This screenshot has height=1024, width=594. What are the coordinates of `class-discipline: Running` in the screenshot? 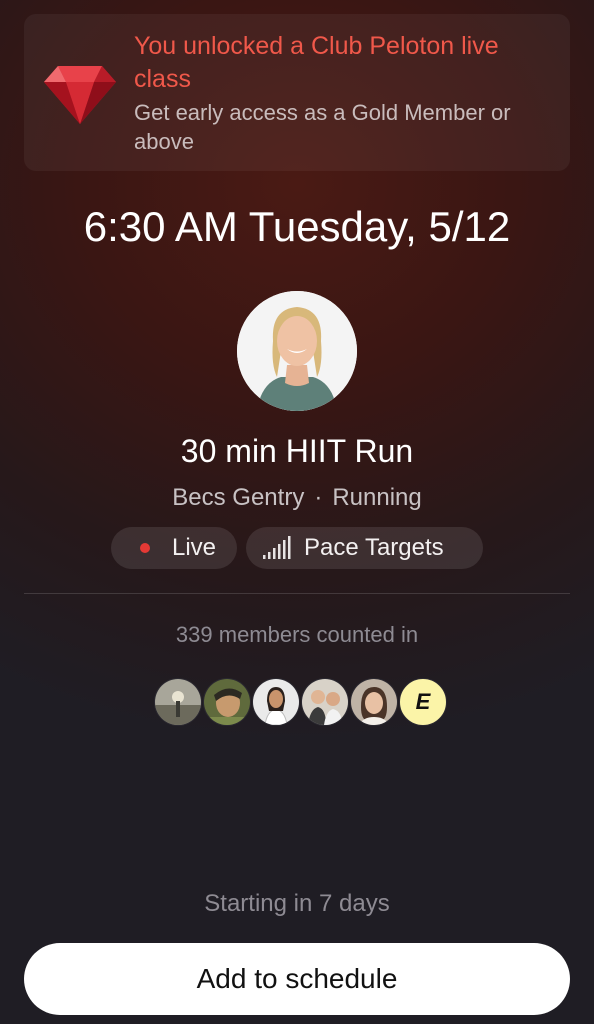 It's located at (377, 497).